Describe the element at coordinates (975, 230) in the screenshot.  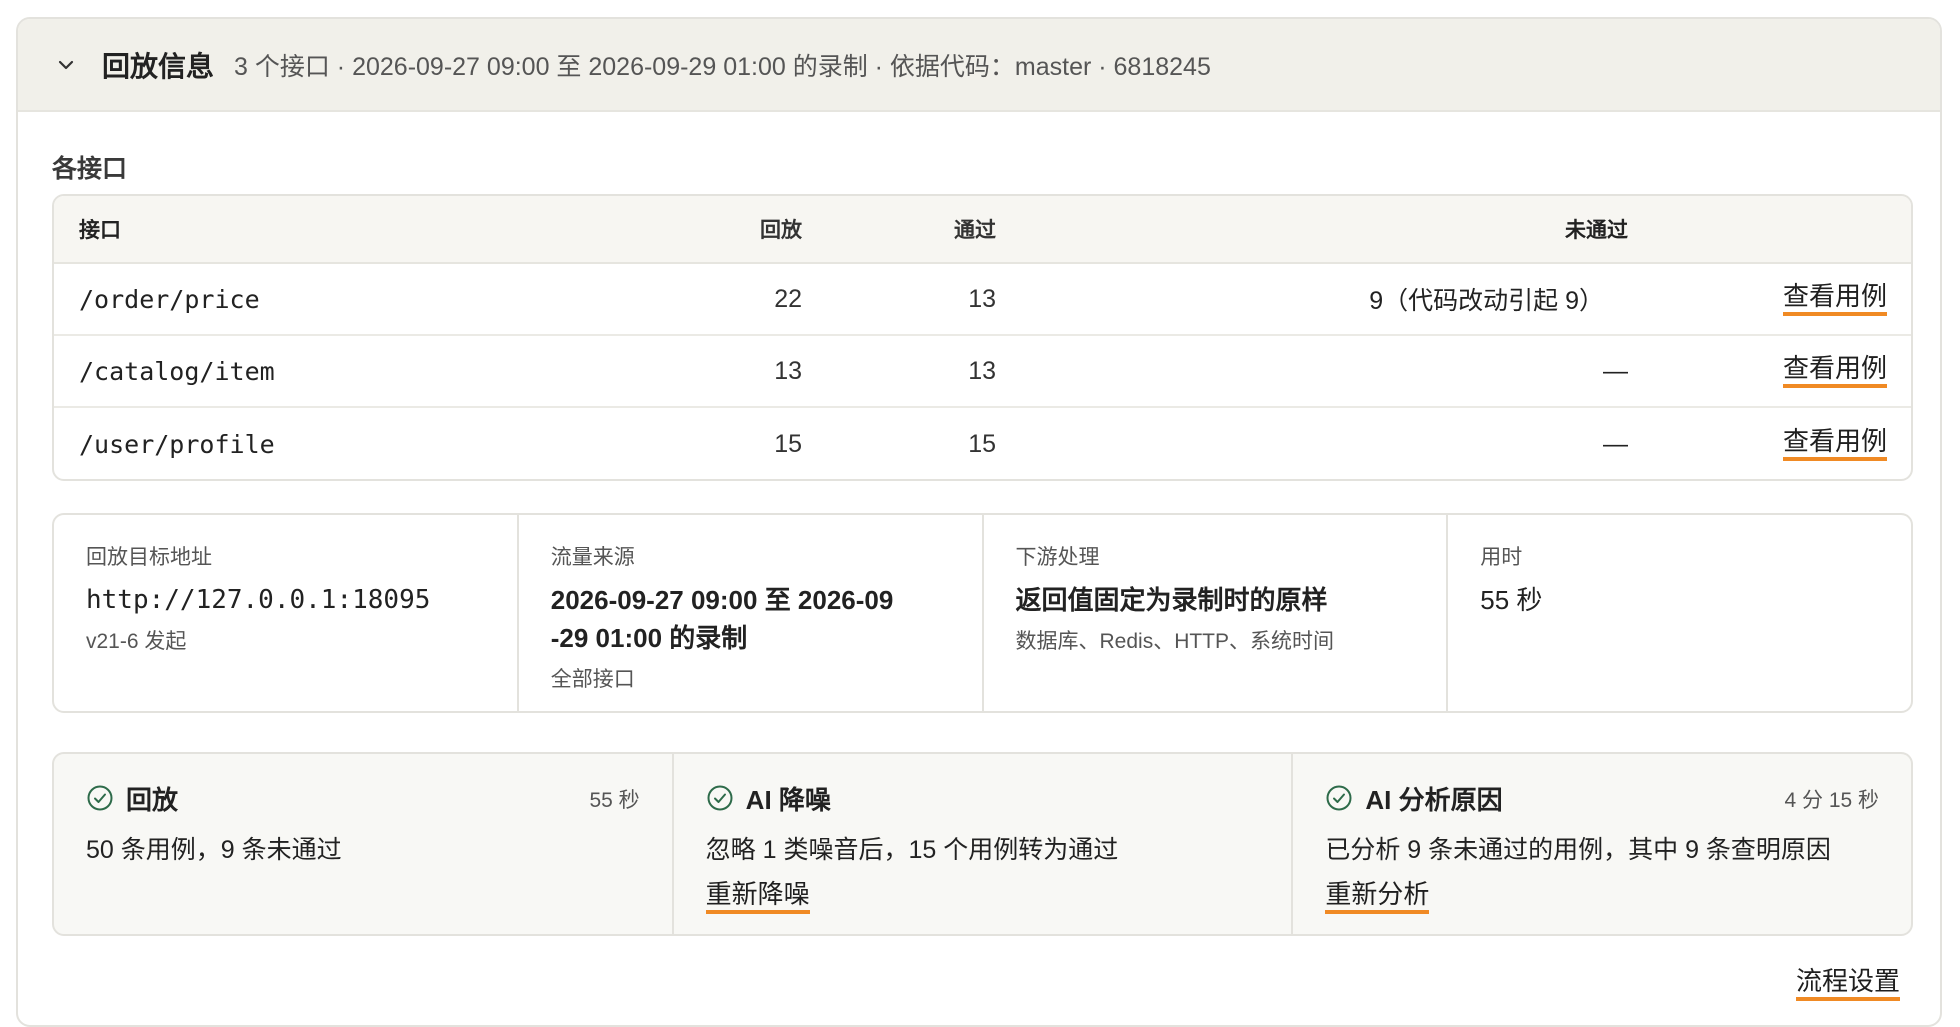
I see `col-header-pass: 通过` at that location.